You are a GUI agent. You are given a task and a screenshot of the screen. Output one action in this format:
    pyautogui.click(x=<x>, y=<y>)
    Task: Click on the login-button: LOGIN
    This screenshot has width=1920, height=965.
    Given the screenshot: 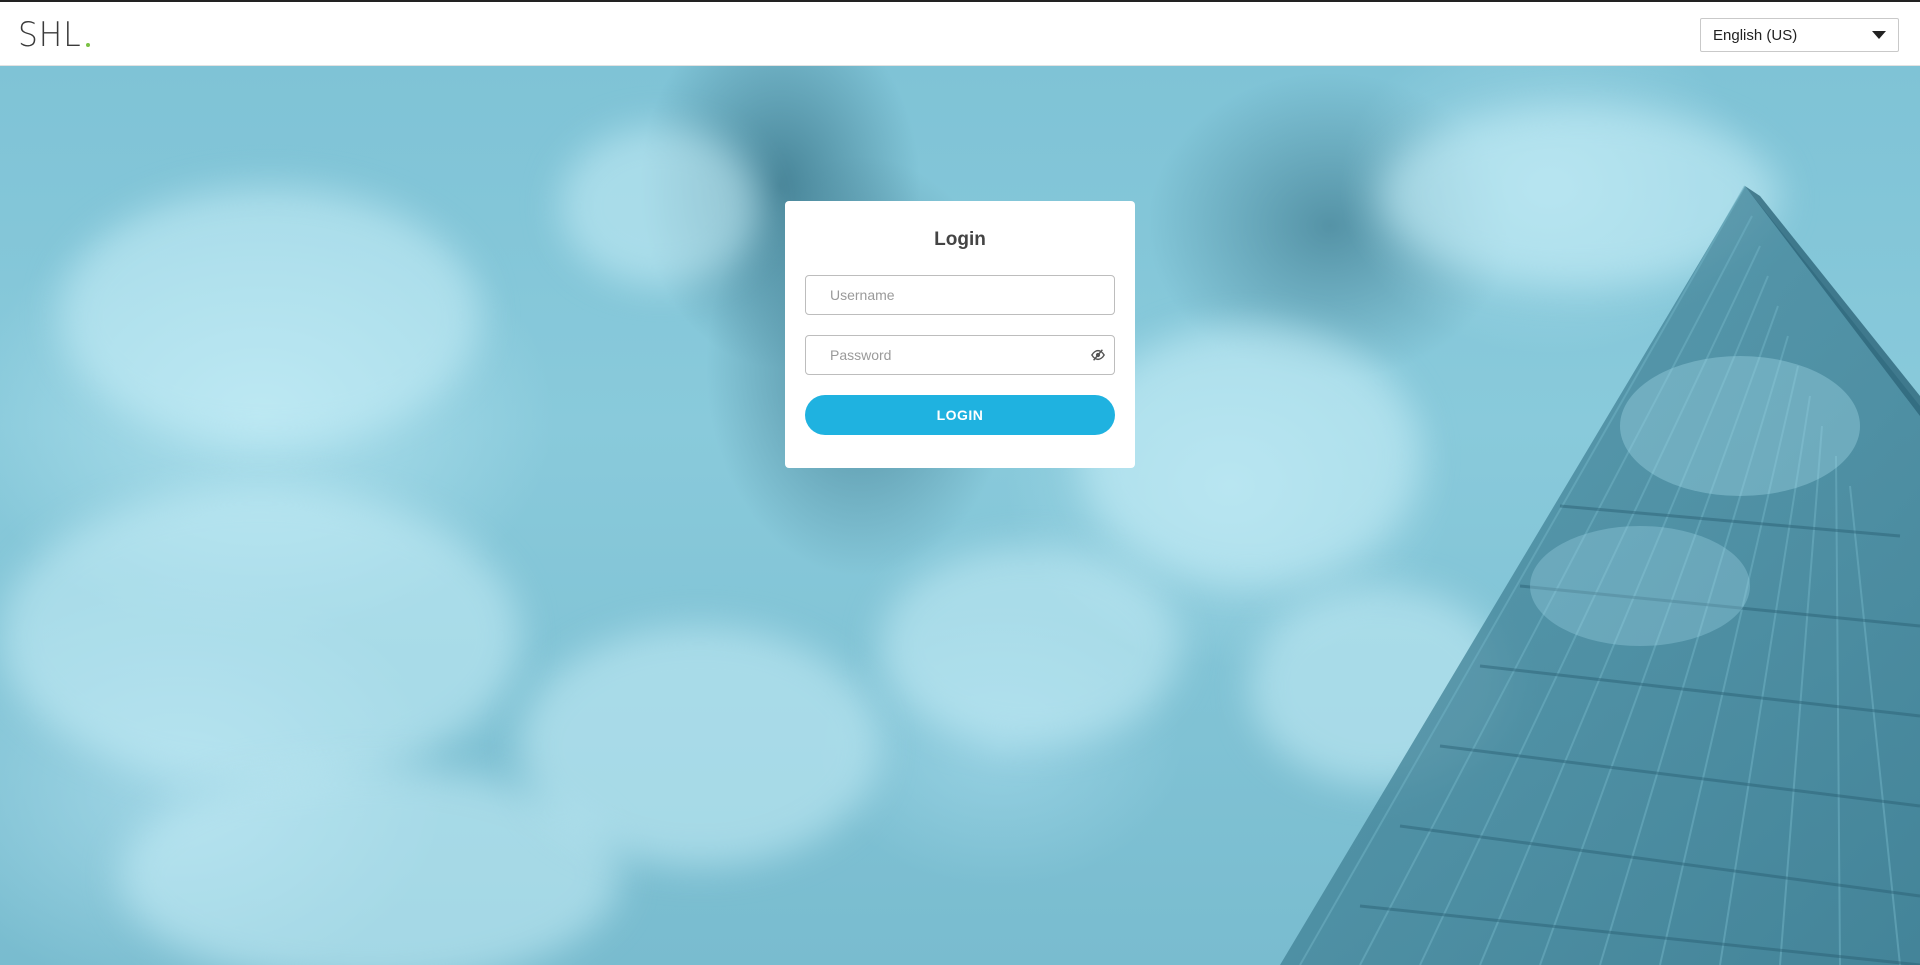 What is the action you would take?
    pyautogui.click(x=960, y=415)
    